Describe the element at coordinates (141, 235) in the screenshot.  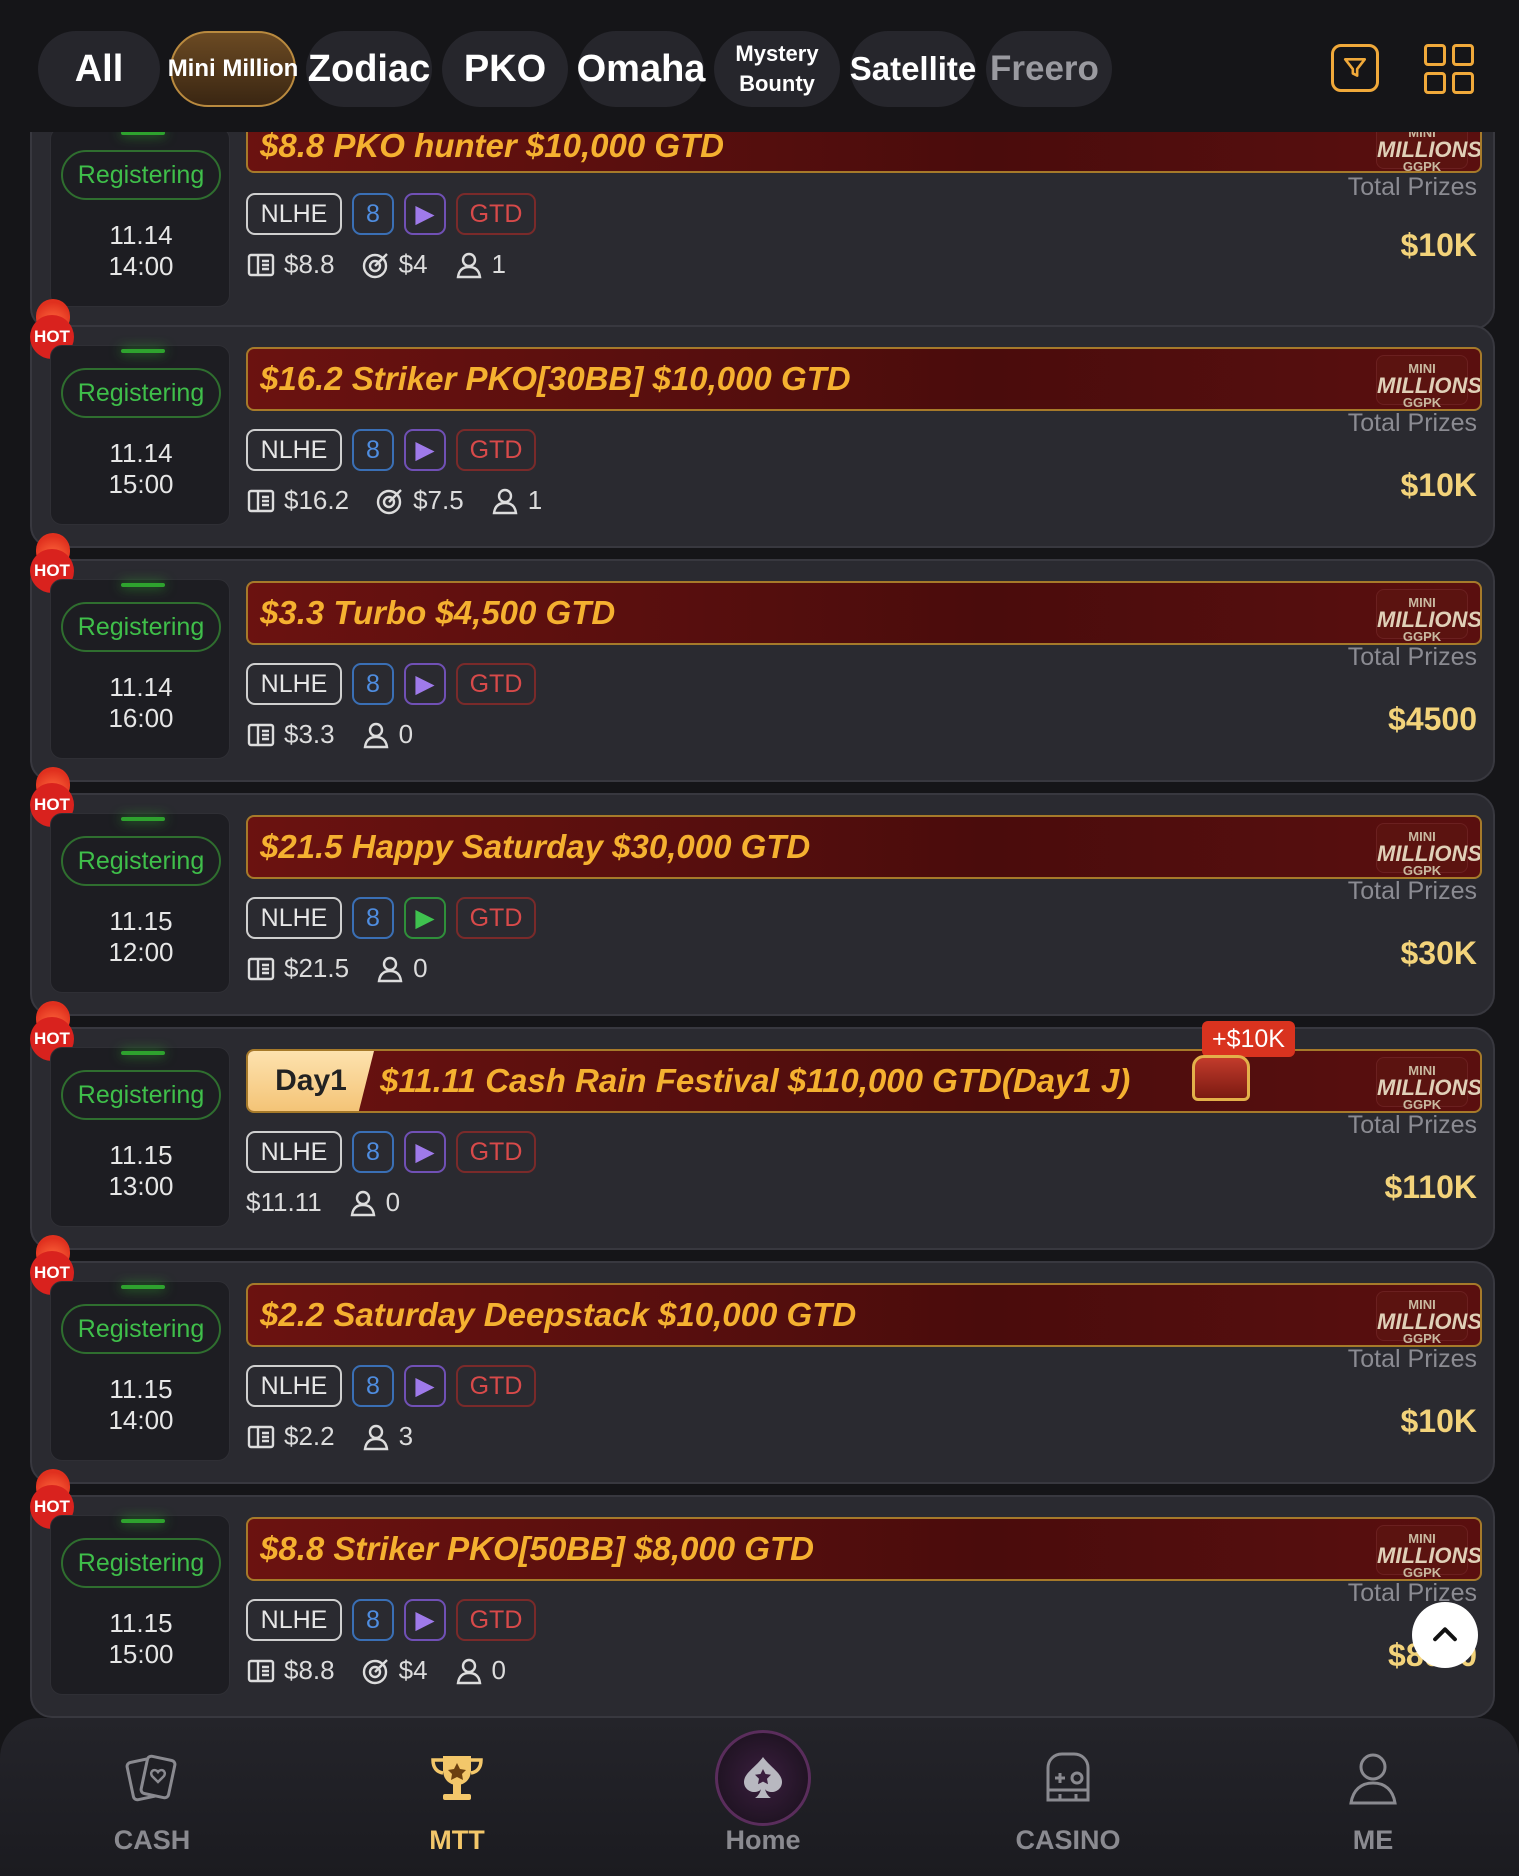
I see `start-date: 11.14` at that location.